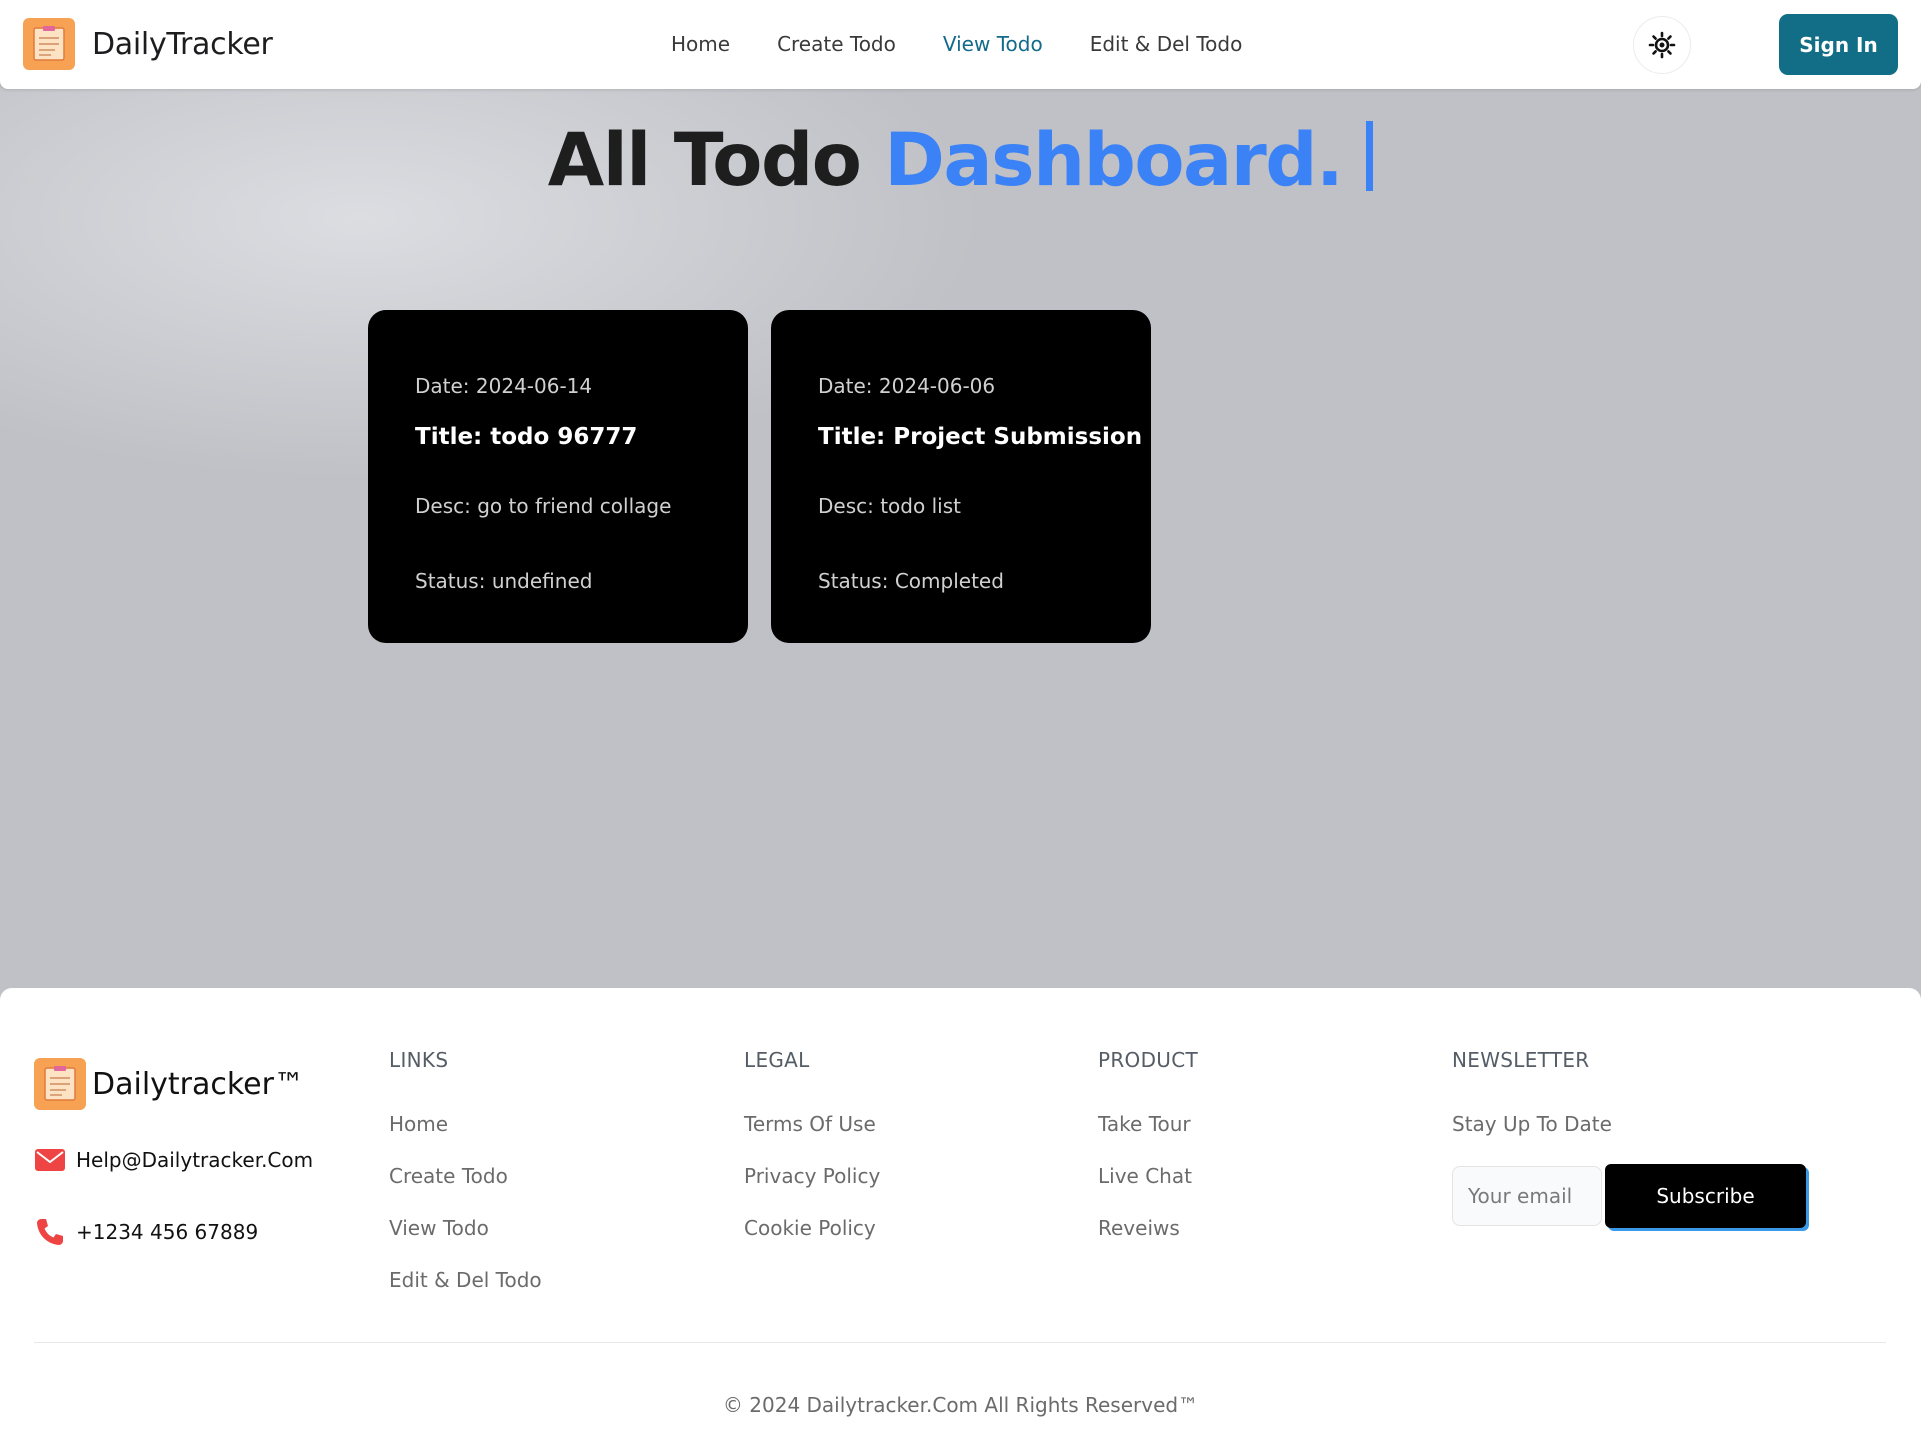 The height and width of the screenshot is (1433, 1921). I want to click on footer-divider, so click(960, 1342).